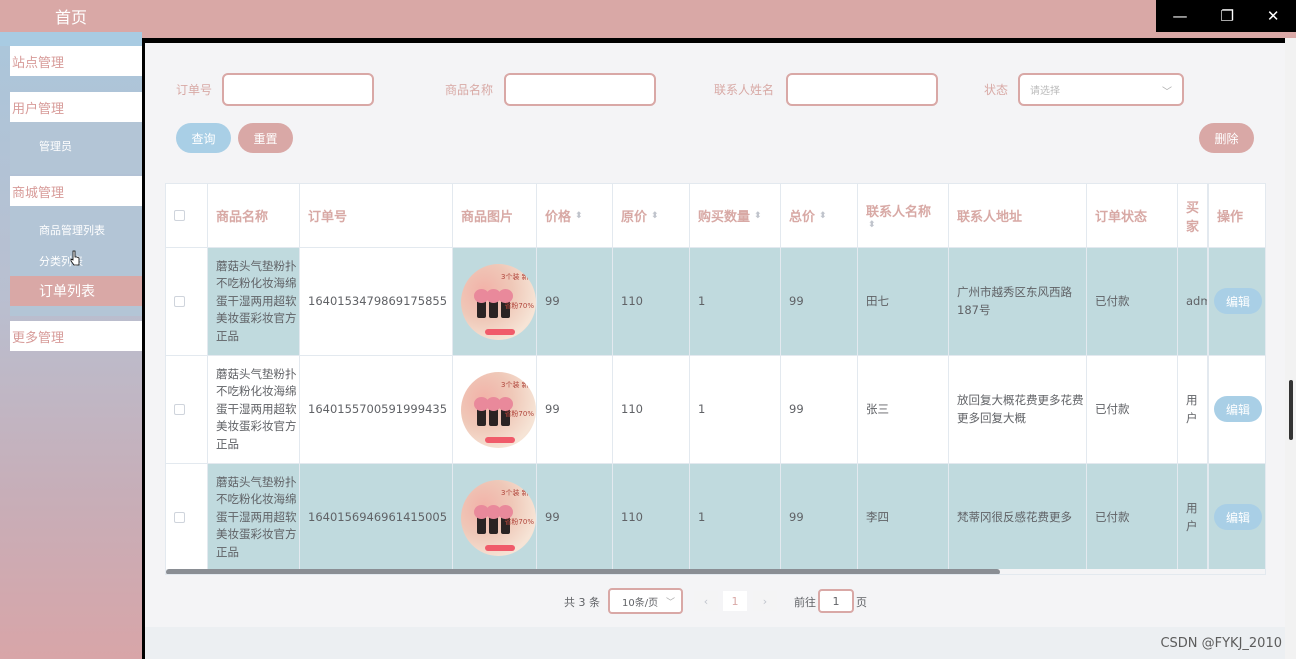 Image resolution: width=1296 pixels, height=659 pixels. I want to click on window-controls: — ❐ ✕, so click(1226, 16).